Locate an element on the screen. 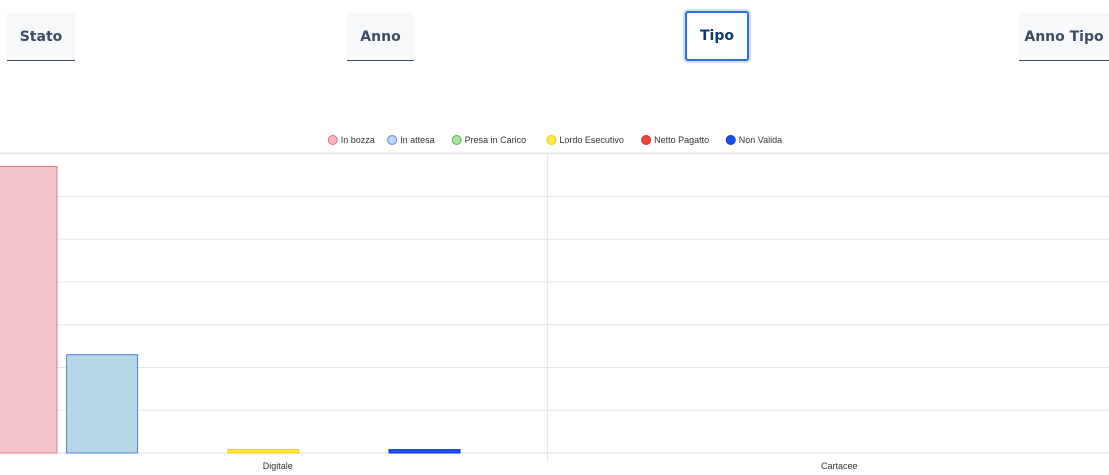 Image resolution: width=1109 pixels, height=475 pixels. legend-swatch-presa-in-carico is located at coordinates (456, 140).